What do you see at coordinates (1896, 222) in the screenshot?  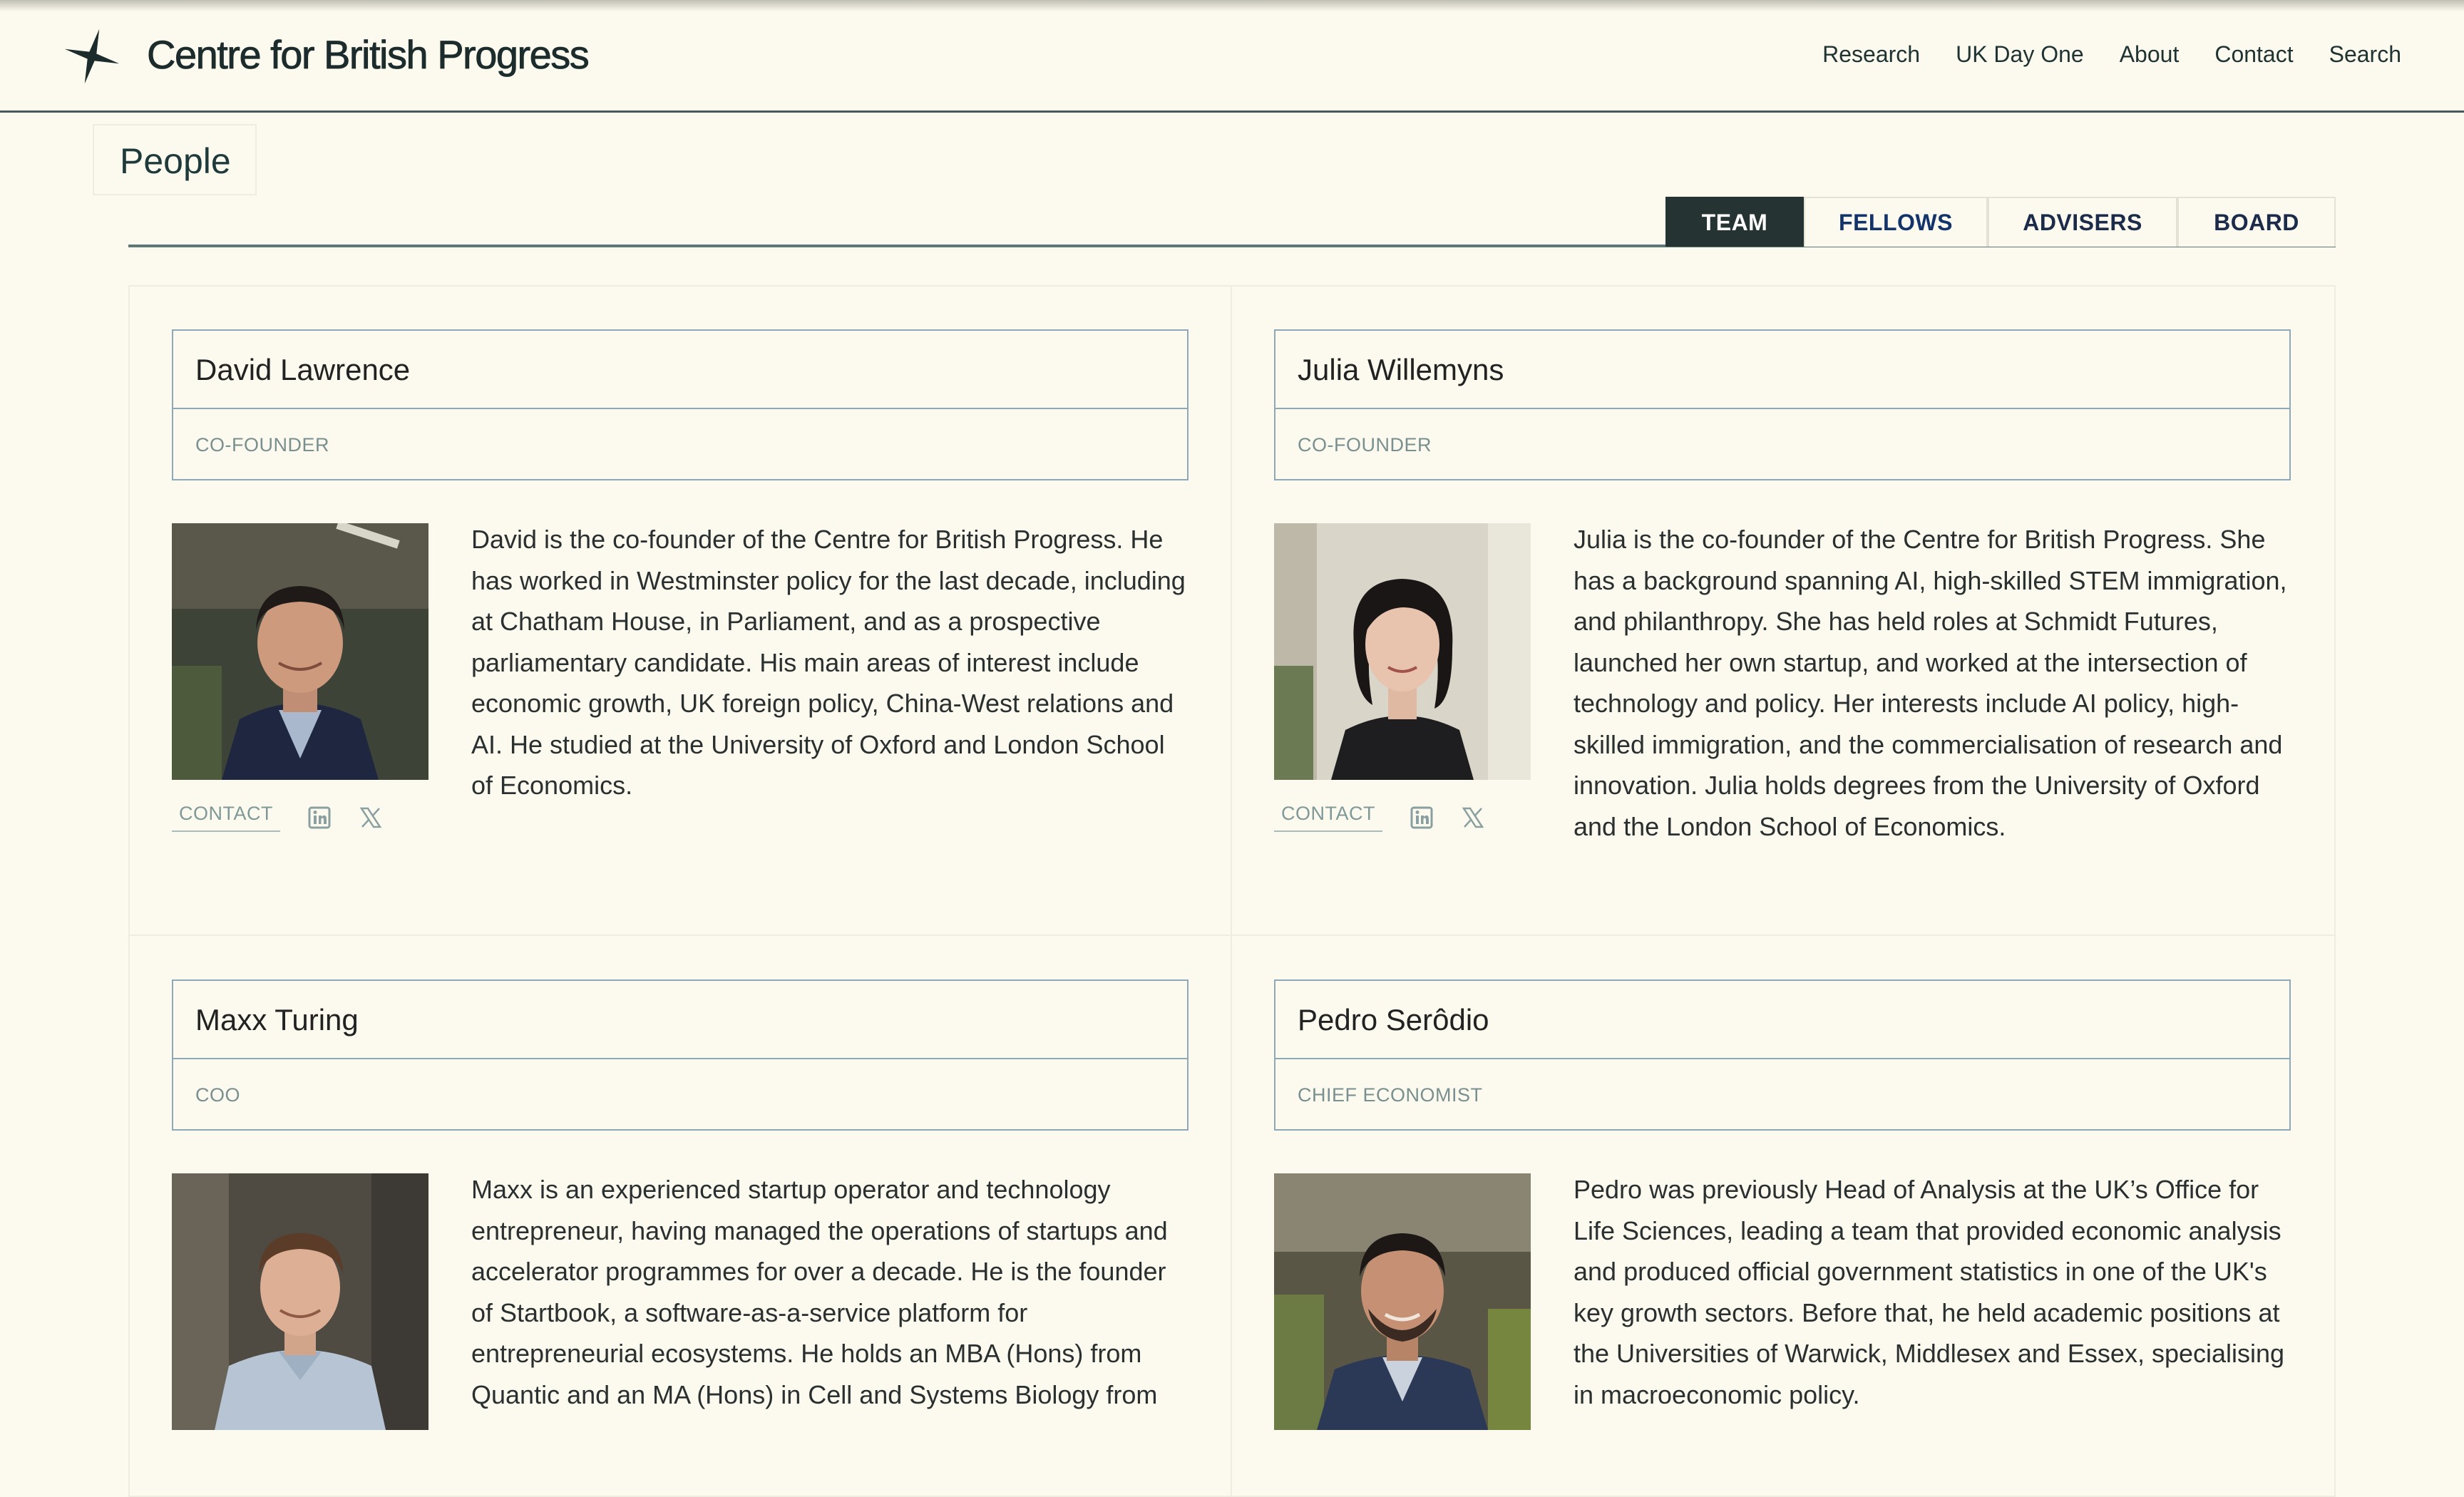 I see `tab-fellows: FELLOWS` at bounding box center [1896, 222].